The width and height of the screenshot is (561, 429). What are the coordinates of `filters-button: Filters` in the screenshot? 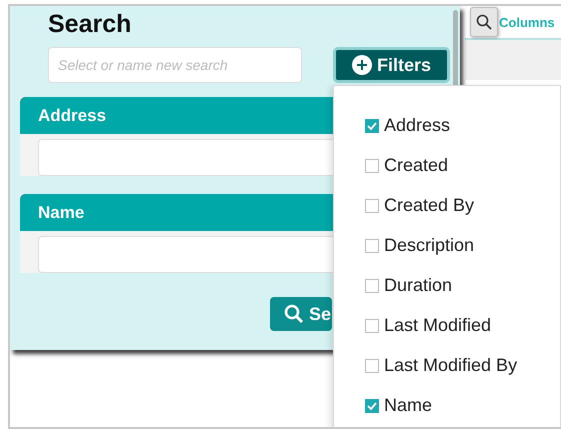 It's located at (391, 65).